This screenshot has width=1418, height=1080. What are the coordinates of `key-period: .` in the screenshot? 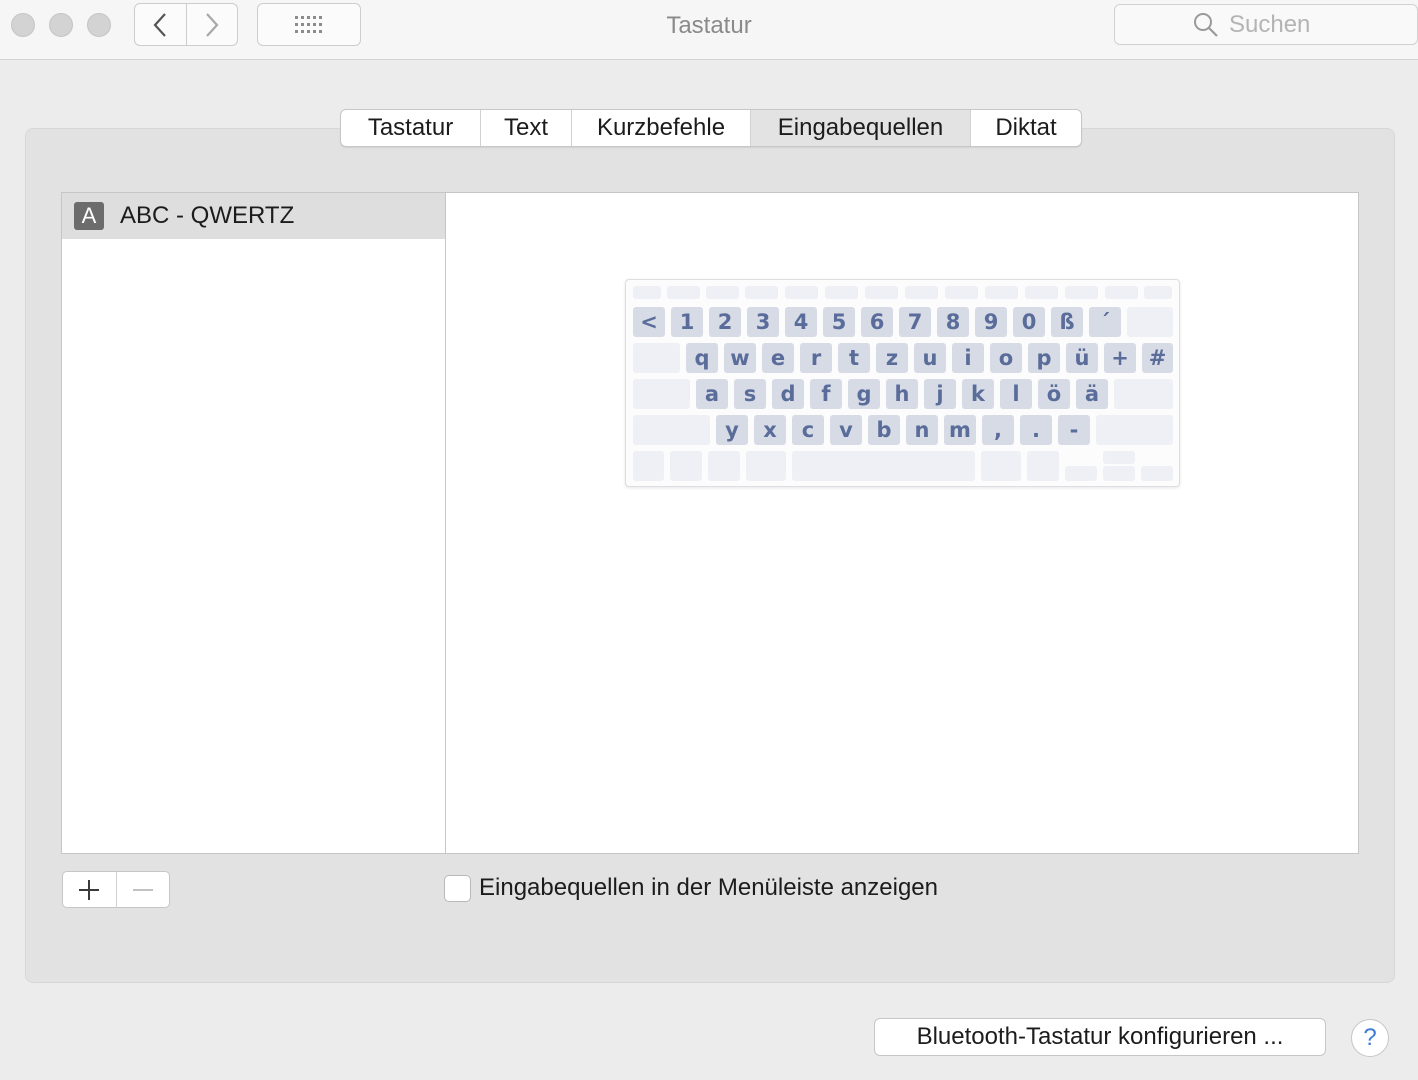 It's located at (1036, 430).